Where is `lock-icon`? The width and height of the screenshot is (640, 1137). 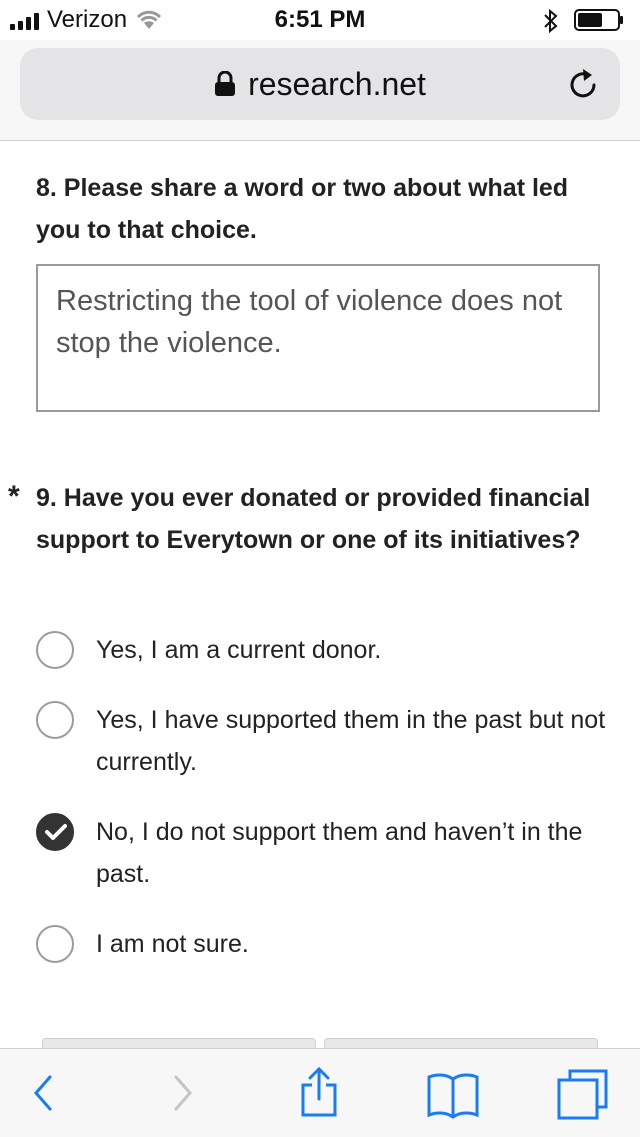 lock-icon is located at coordinates (225, 83).